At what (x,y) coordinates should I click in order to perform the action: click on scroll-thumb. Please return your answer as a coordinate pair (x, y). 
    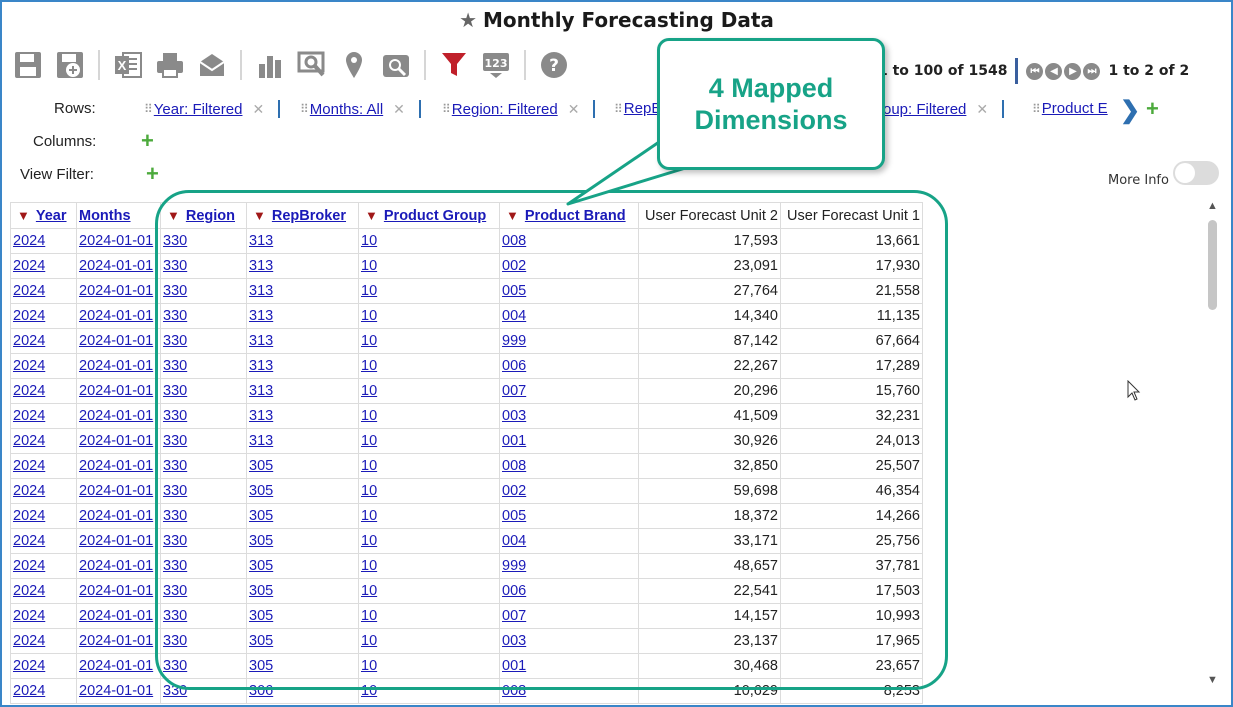
    Looking at the image, I should click on (1212, 265).